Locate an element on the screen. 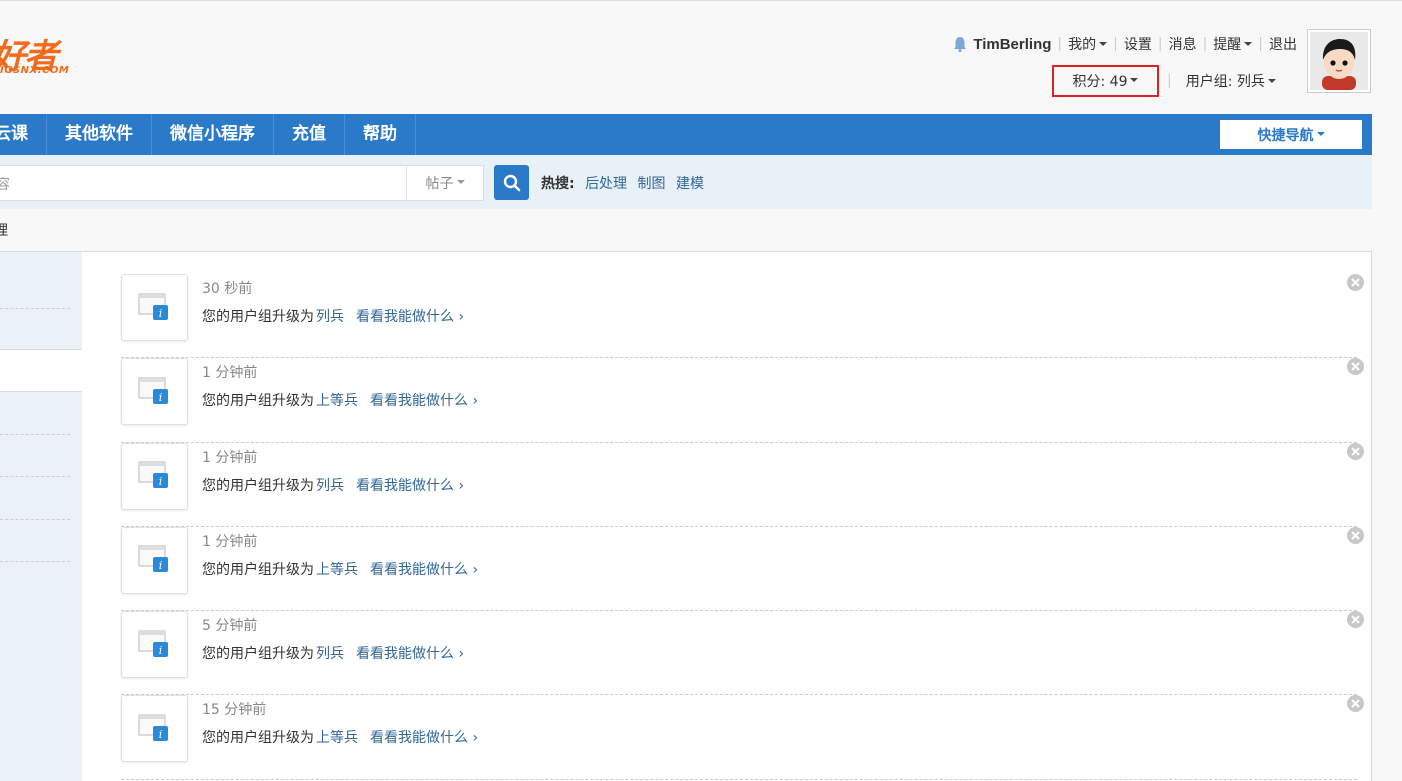 This screenshot has height=781, width=1402. hot-search-term: 后处理 is located at coordinates (606, 184).